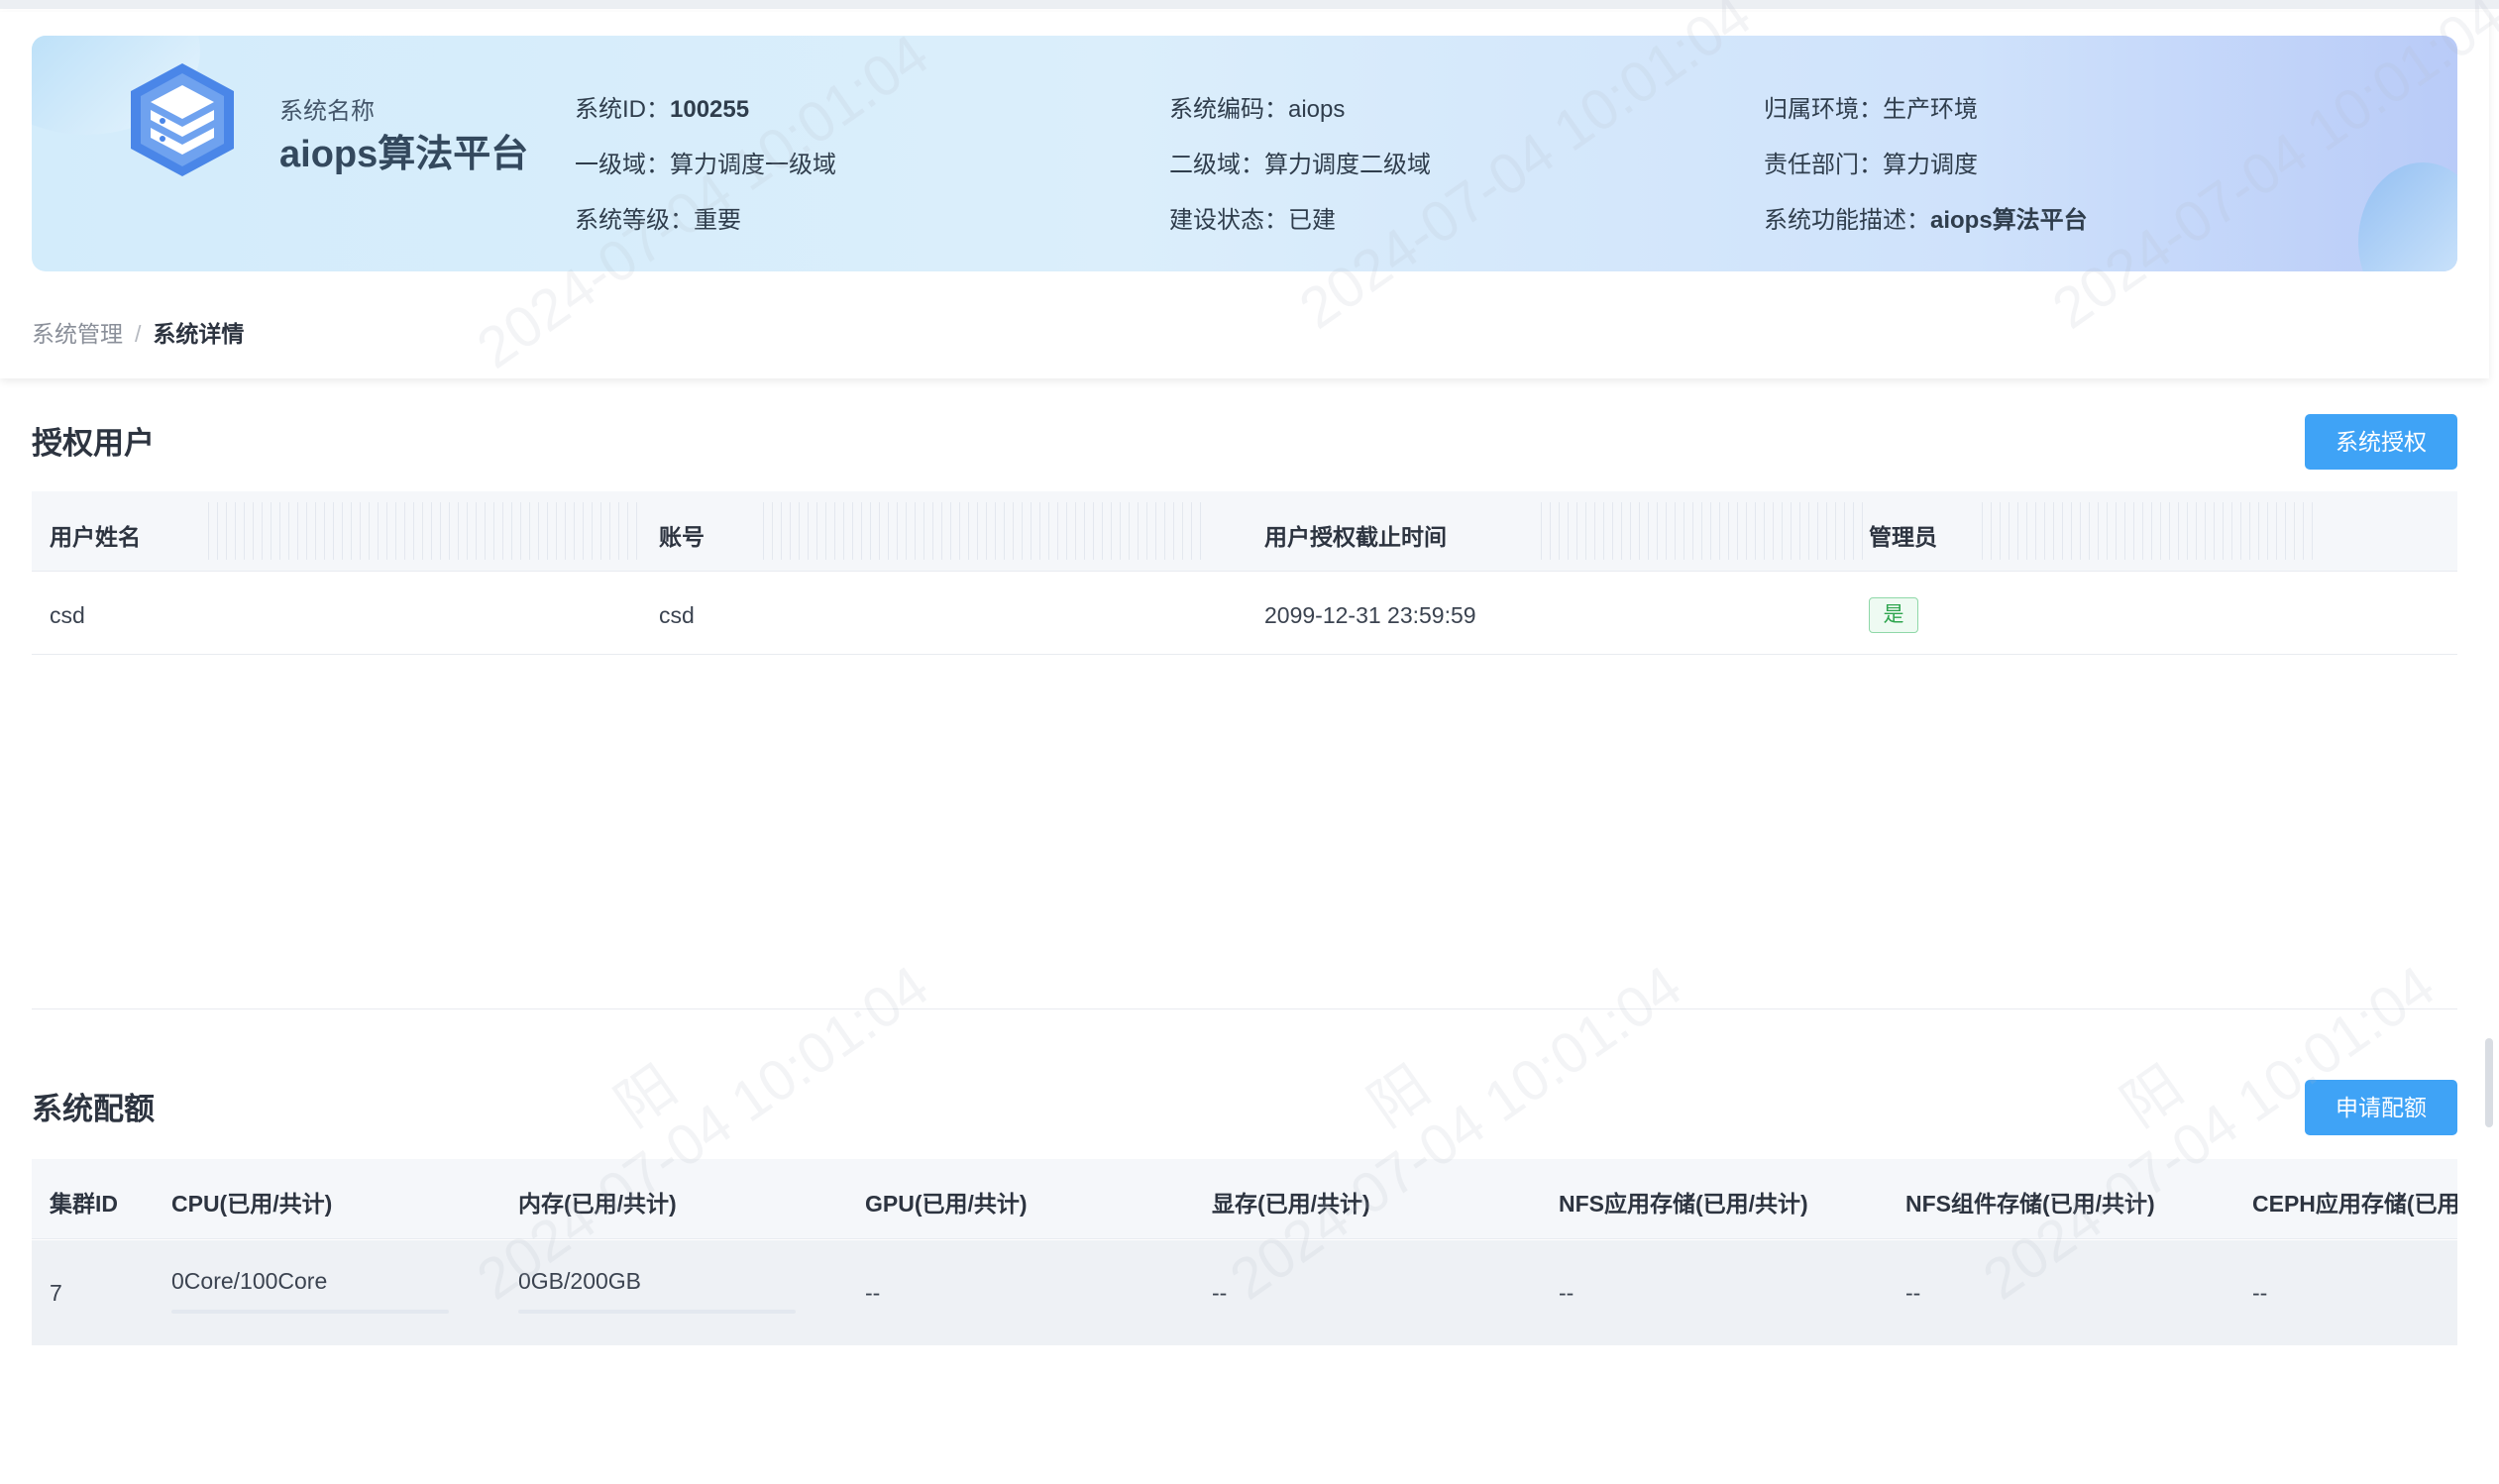 This screenshot has height=1484, width=2499. Describe the element at coordinates (84, 1202) in the screenshot. I see `th-cluster-id: 集群ID` at that location.